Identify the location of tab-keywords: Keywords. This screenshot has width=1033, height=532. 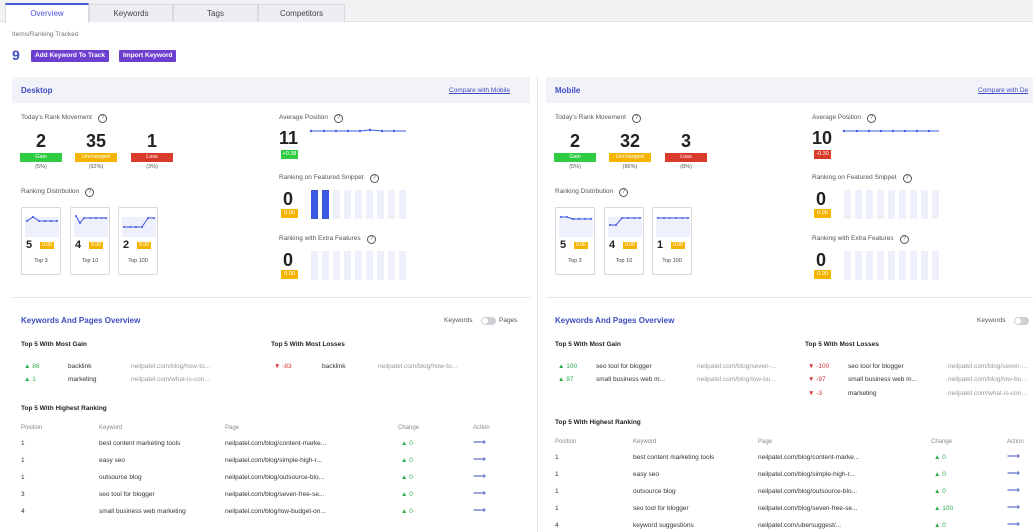
(131, 13).